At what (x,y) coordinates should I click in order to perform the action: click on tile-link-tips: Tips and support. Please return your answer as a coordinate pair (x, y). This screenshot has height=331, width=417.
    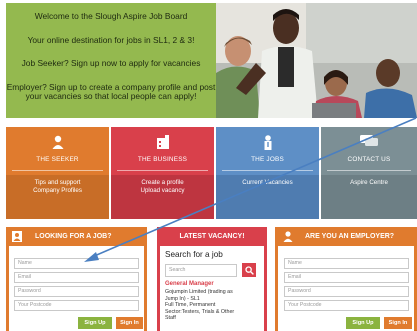
    Looking at the image, I should click on (57, 183).